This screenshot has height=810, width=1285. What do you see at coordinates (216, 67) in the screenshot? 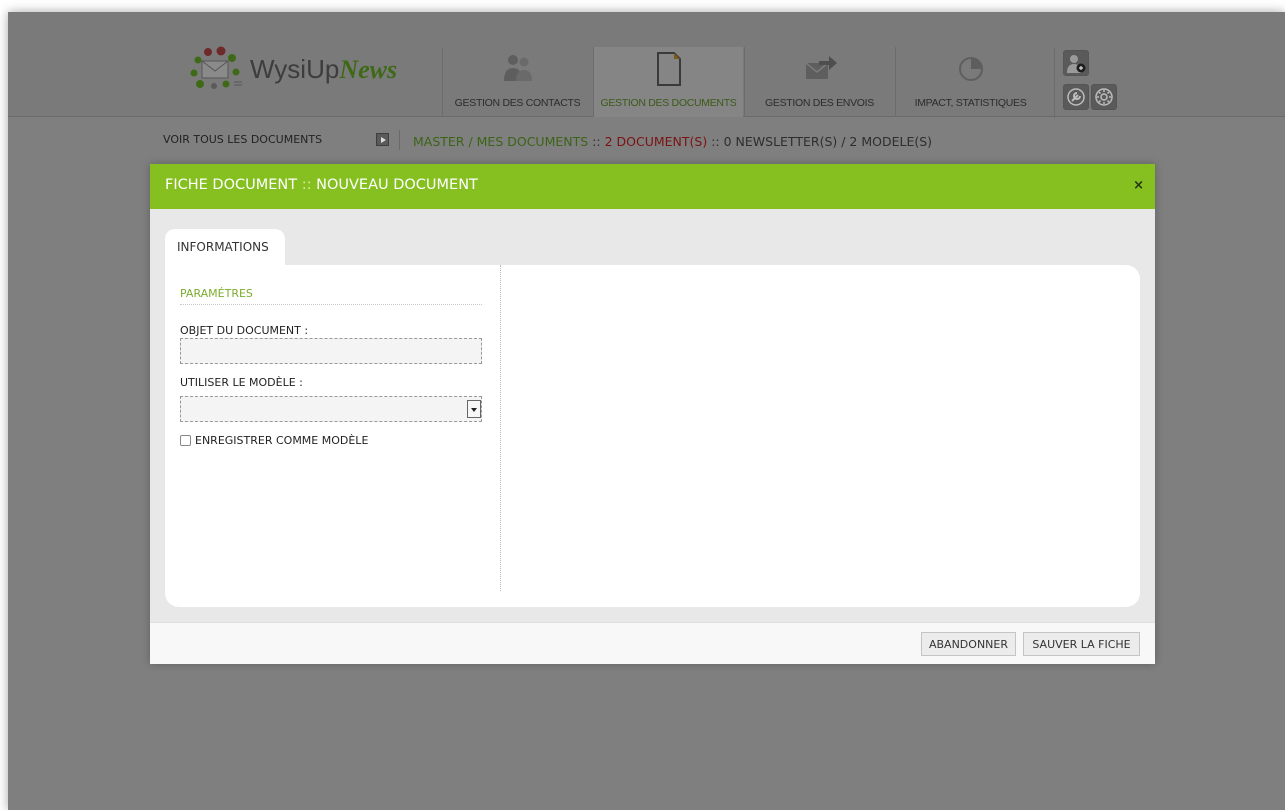
I see `envelope-dots-logo-icon` at bounding box center [216, 67].